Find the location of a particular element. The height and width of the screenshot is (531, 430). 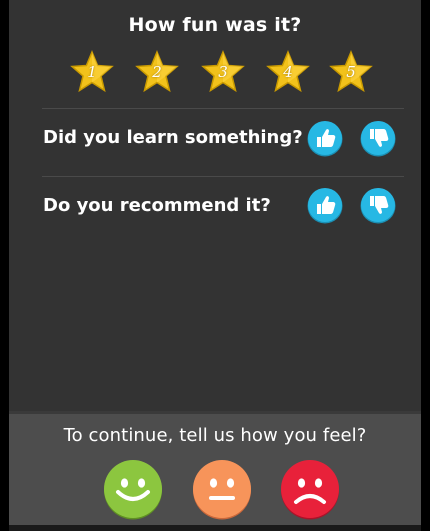

recommend-thumbs-up-button is located at coordinates (325, 205).